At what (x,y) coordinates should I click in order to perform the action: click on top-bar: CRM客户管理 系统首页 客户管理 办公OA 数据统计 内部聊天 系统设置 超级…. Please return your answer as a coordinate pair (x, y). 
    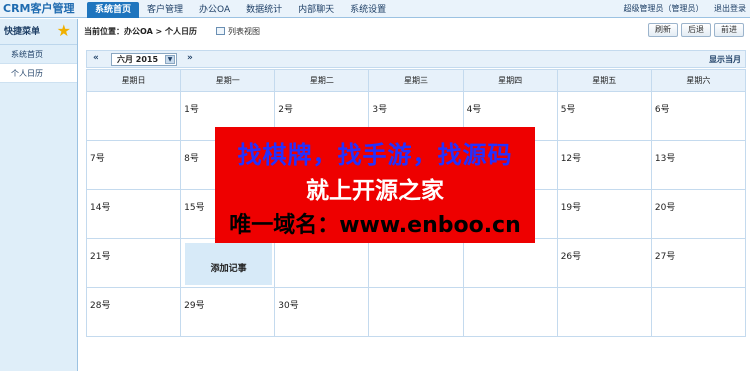
    Looking at the image, I should click on (375, 9).